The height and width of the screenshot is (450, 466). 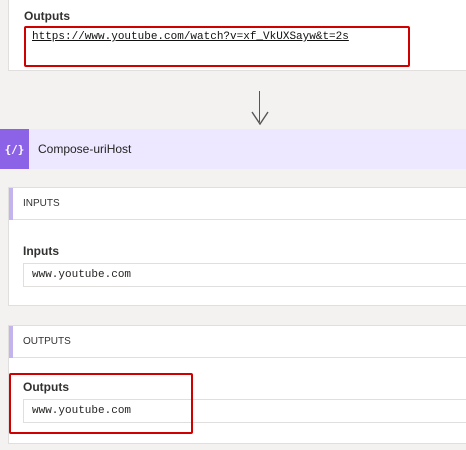 I want to click on action-title: Compose-uriHost, so click(x=85, y=149).